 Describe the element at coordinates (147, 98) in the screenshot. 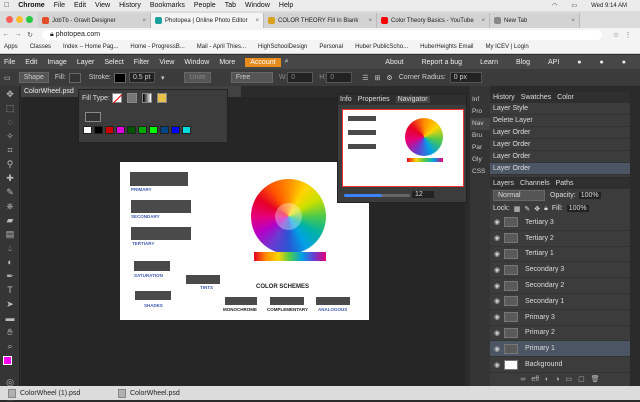

I see `gradient-fill-icon` at that location.